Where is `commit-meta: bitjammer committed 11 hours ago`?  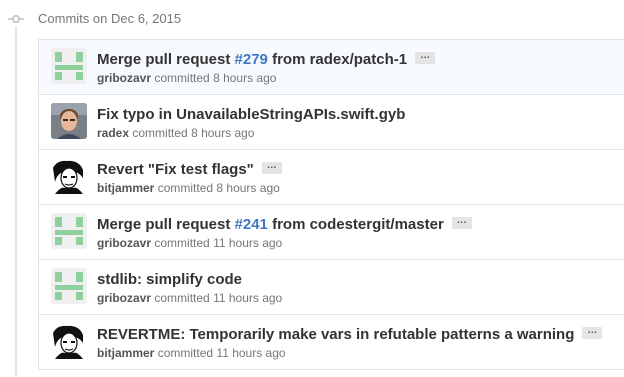 commit-meta: bitjammer committed 11 hours ago is located at coordinates (191, 353).